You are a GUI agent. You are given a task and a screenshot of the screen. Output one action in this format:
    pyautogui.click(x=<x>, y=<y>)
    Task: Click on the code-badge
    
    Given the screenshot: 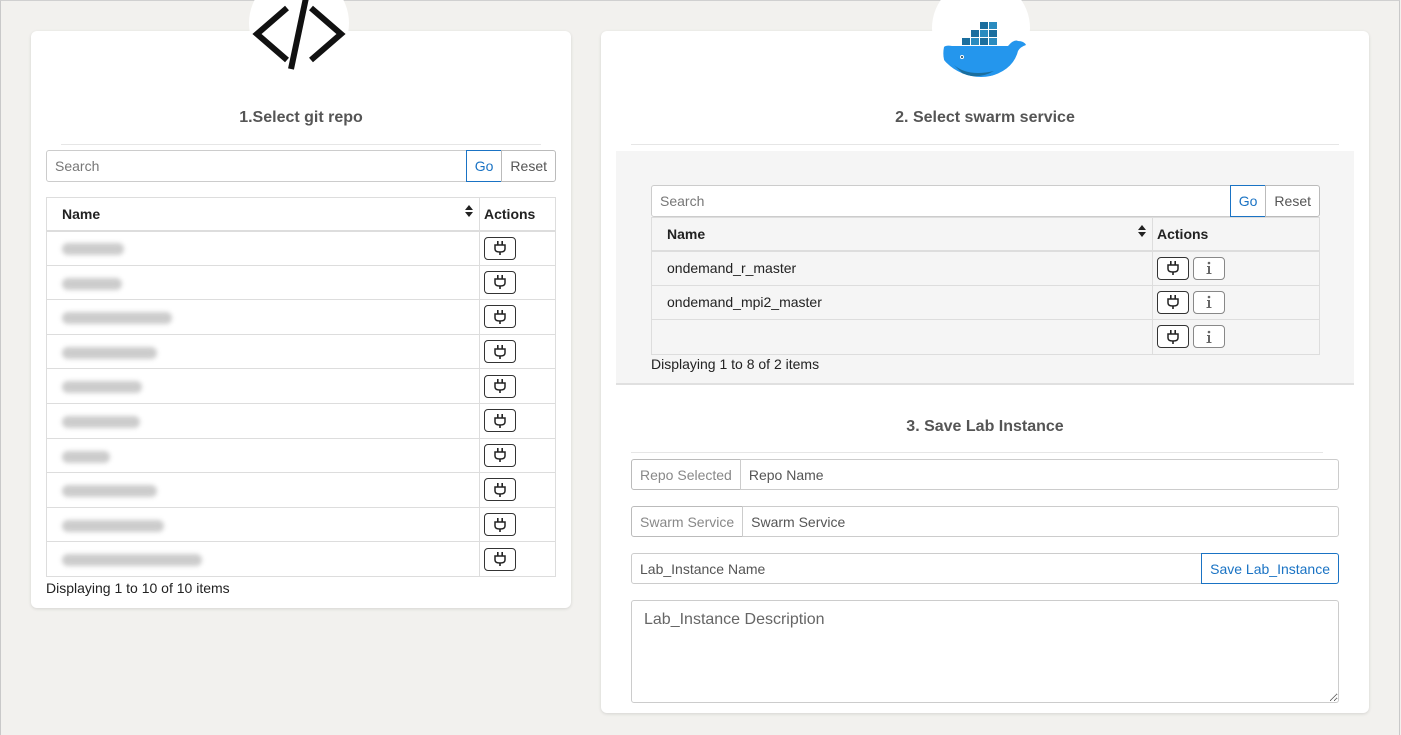 What is the action you would take?
    pyautogui.click(x=299, y=36)
    